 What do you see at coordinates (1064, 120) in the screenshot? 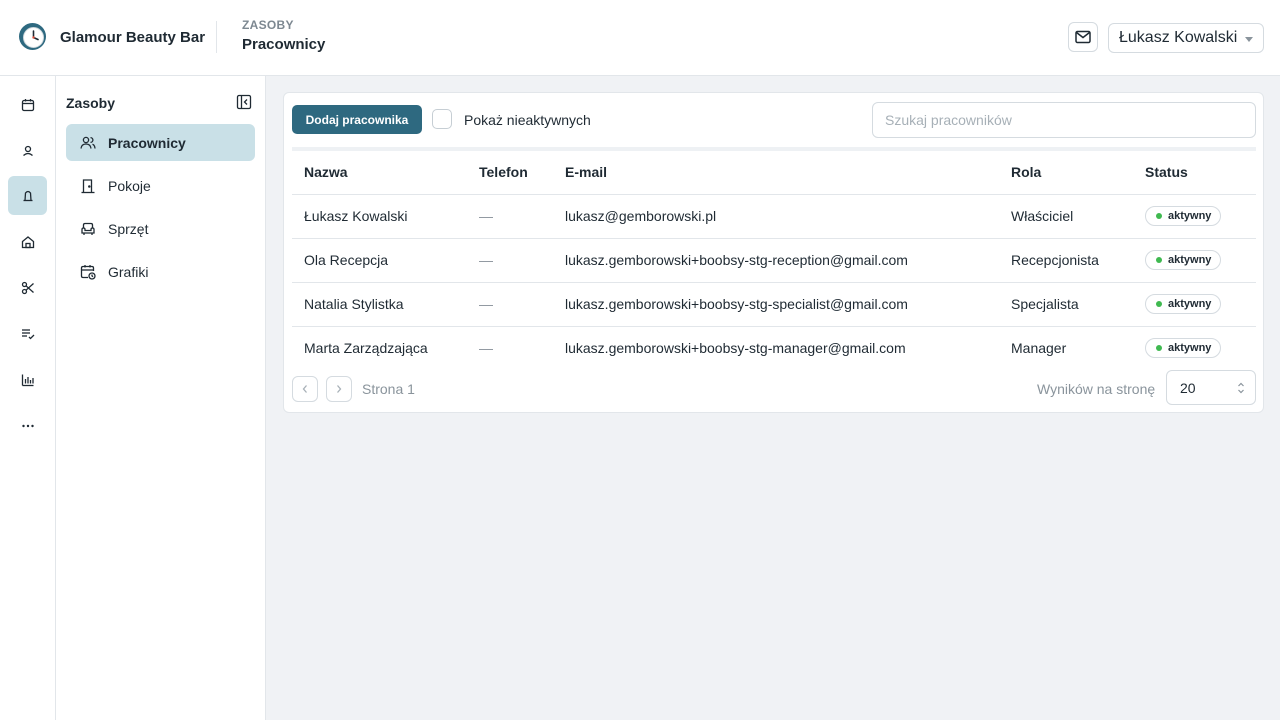
I see `search-input` at bounding box center [1064, 120].